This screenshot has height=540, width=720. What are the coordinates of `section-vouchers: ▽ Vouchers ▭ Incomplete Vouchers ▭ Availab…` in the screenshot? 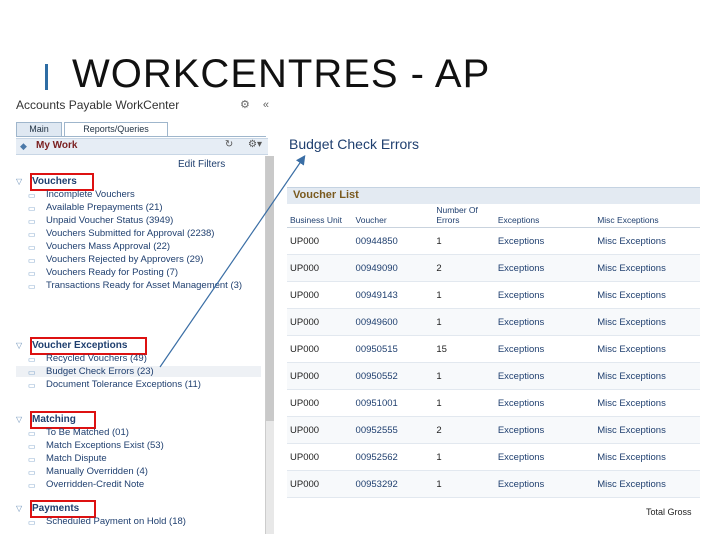 It's located at (138, 233).